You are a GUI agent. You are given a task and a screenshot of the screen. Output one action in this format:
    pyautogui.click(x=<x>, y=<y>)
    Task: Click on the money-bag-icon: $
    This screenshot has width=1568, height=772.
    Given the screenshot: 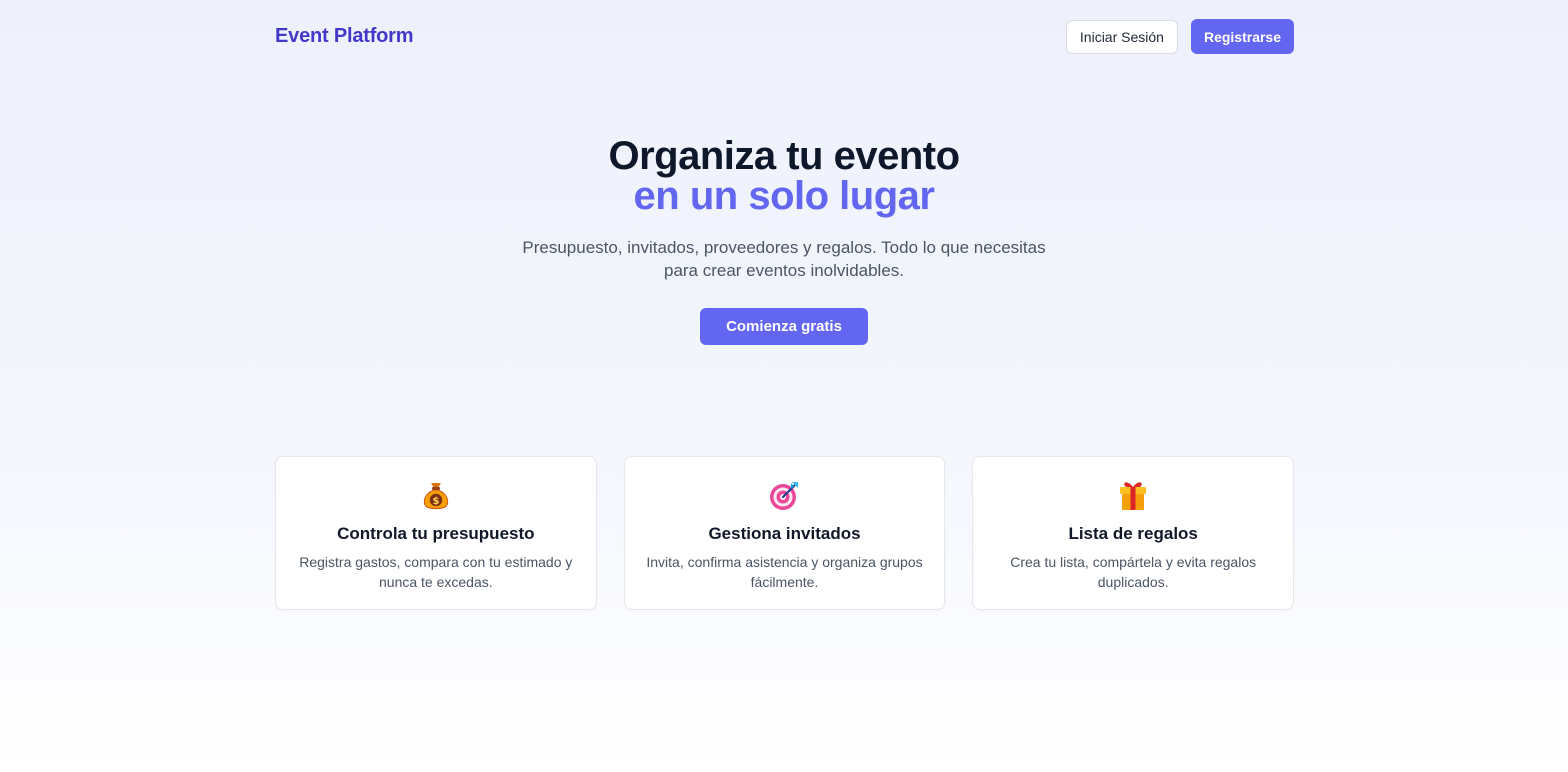 What is the action you would take?
    pyautogui.click(x=436, y=495)
    